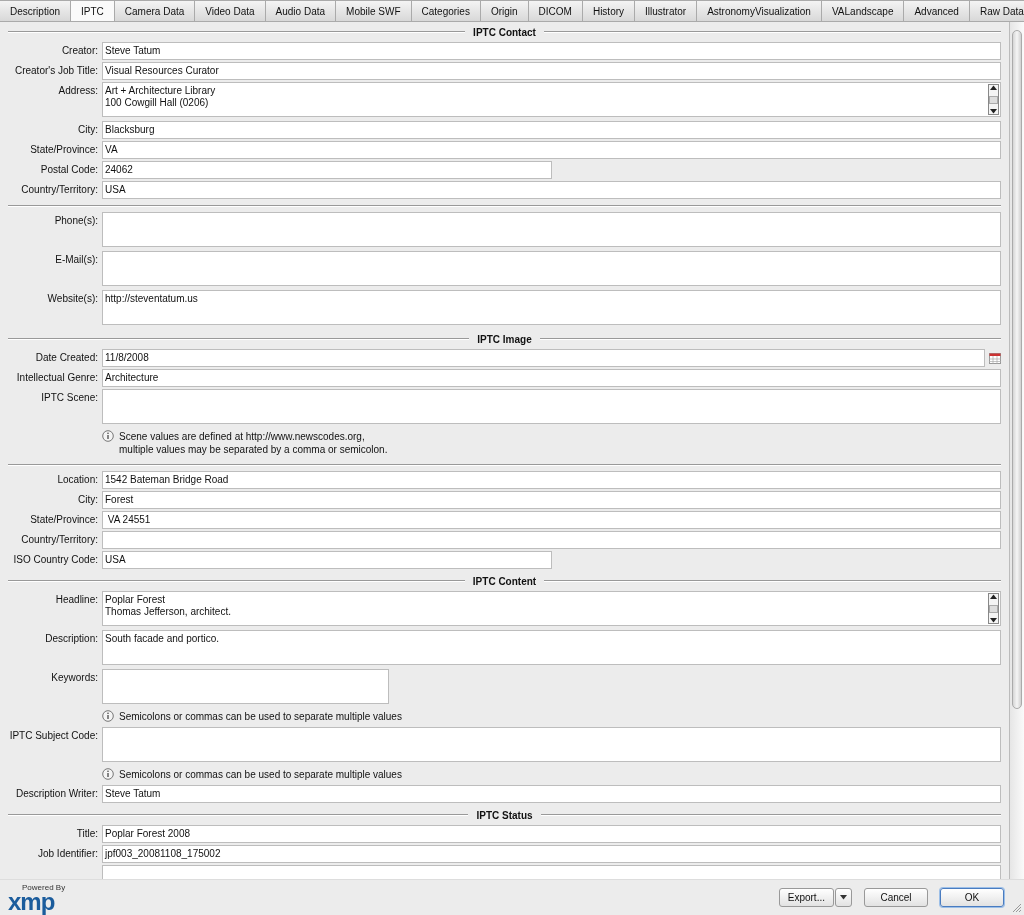 This screenshot has width=1024, height=915. What do you see at coordinates (551, 647) in the screenshot?
I see `text-field: South facade and portico.` at bounding box center [551, 647].